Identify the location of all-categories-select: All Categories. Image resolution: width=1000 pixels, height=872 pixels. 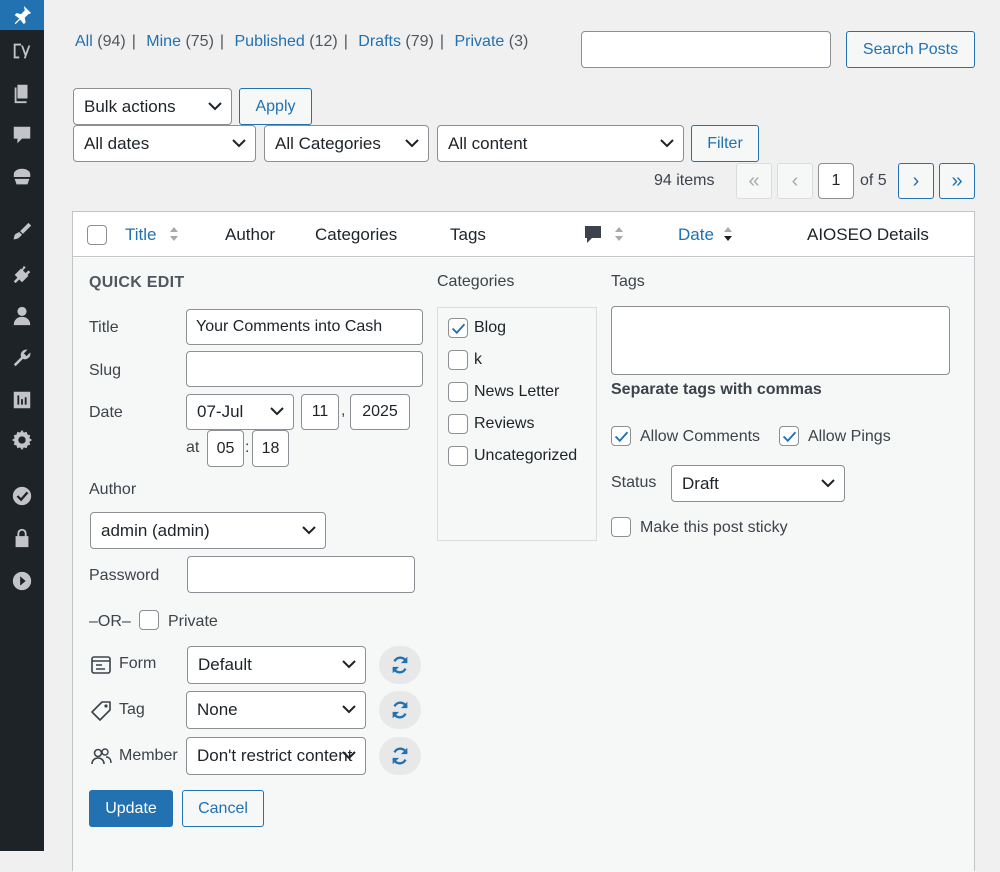
(346, 143).